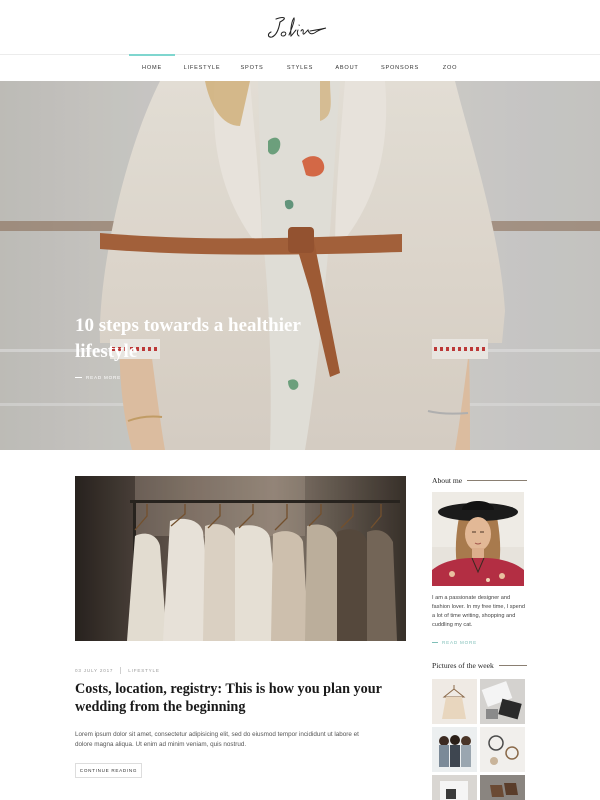 The height and width of the screenshot is (800, 600). What do you see at coordinates (463, 665) in the screenshot?
I see `pictures-title-text: Pictures of the week` at bounding box center [463, 665].